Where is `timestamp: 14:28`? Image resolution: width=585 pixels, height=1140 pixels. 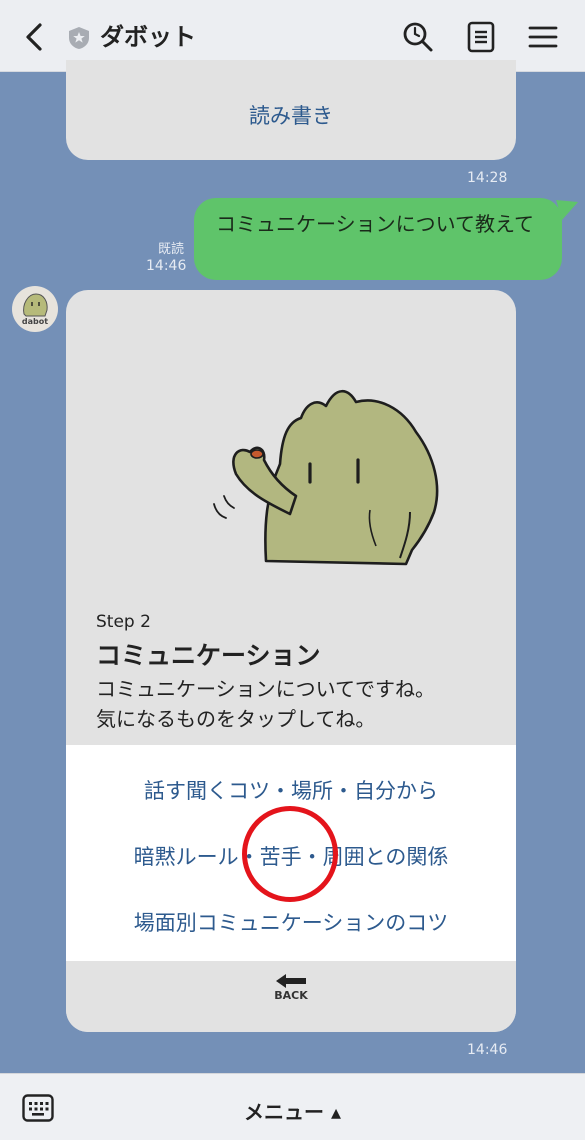 timestamp: 14:28 is located at coordinates (487, 178).